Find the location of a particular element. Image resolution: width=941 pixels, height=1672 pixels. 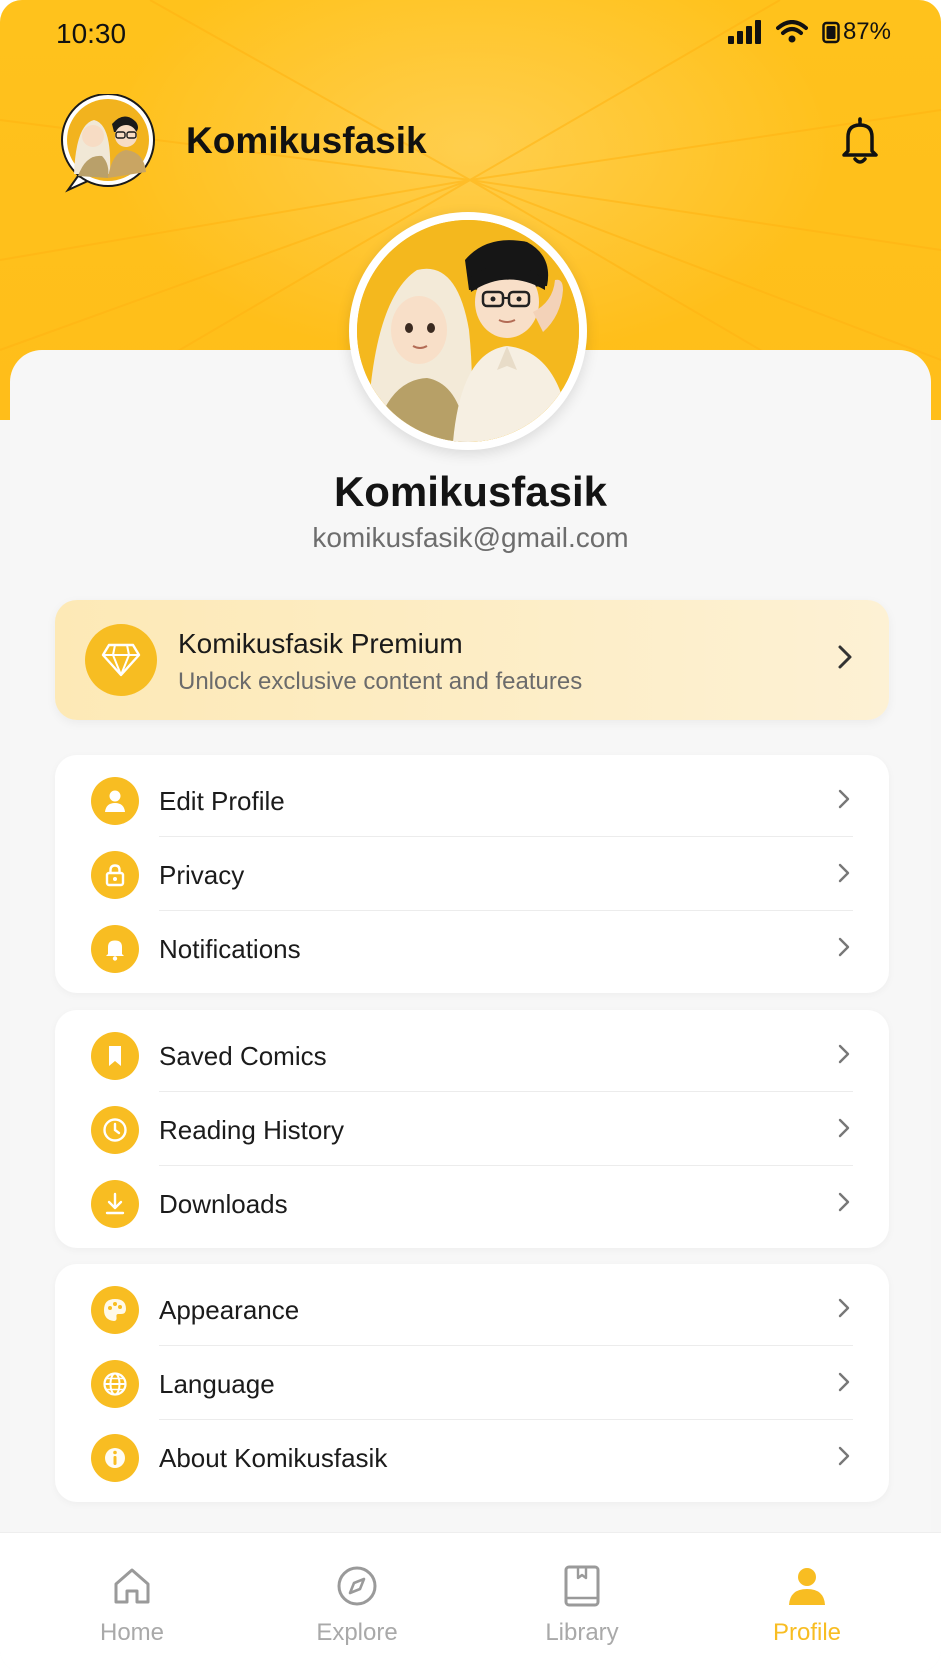

nav-home: Home is located at coordinates (132, 1604).